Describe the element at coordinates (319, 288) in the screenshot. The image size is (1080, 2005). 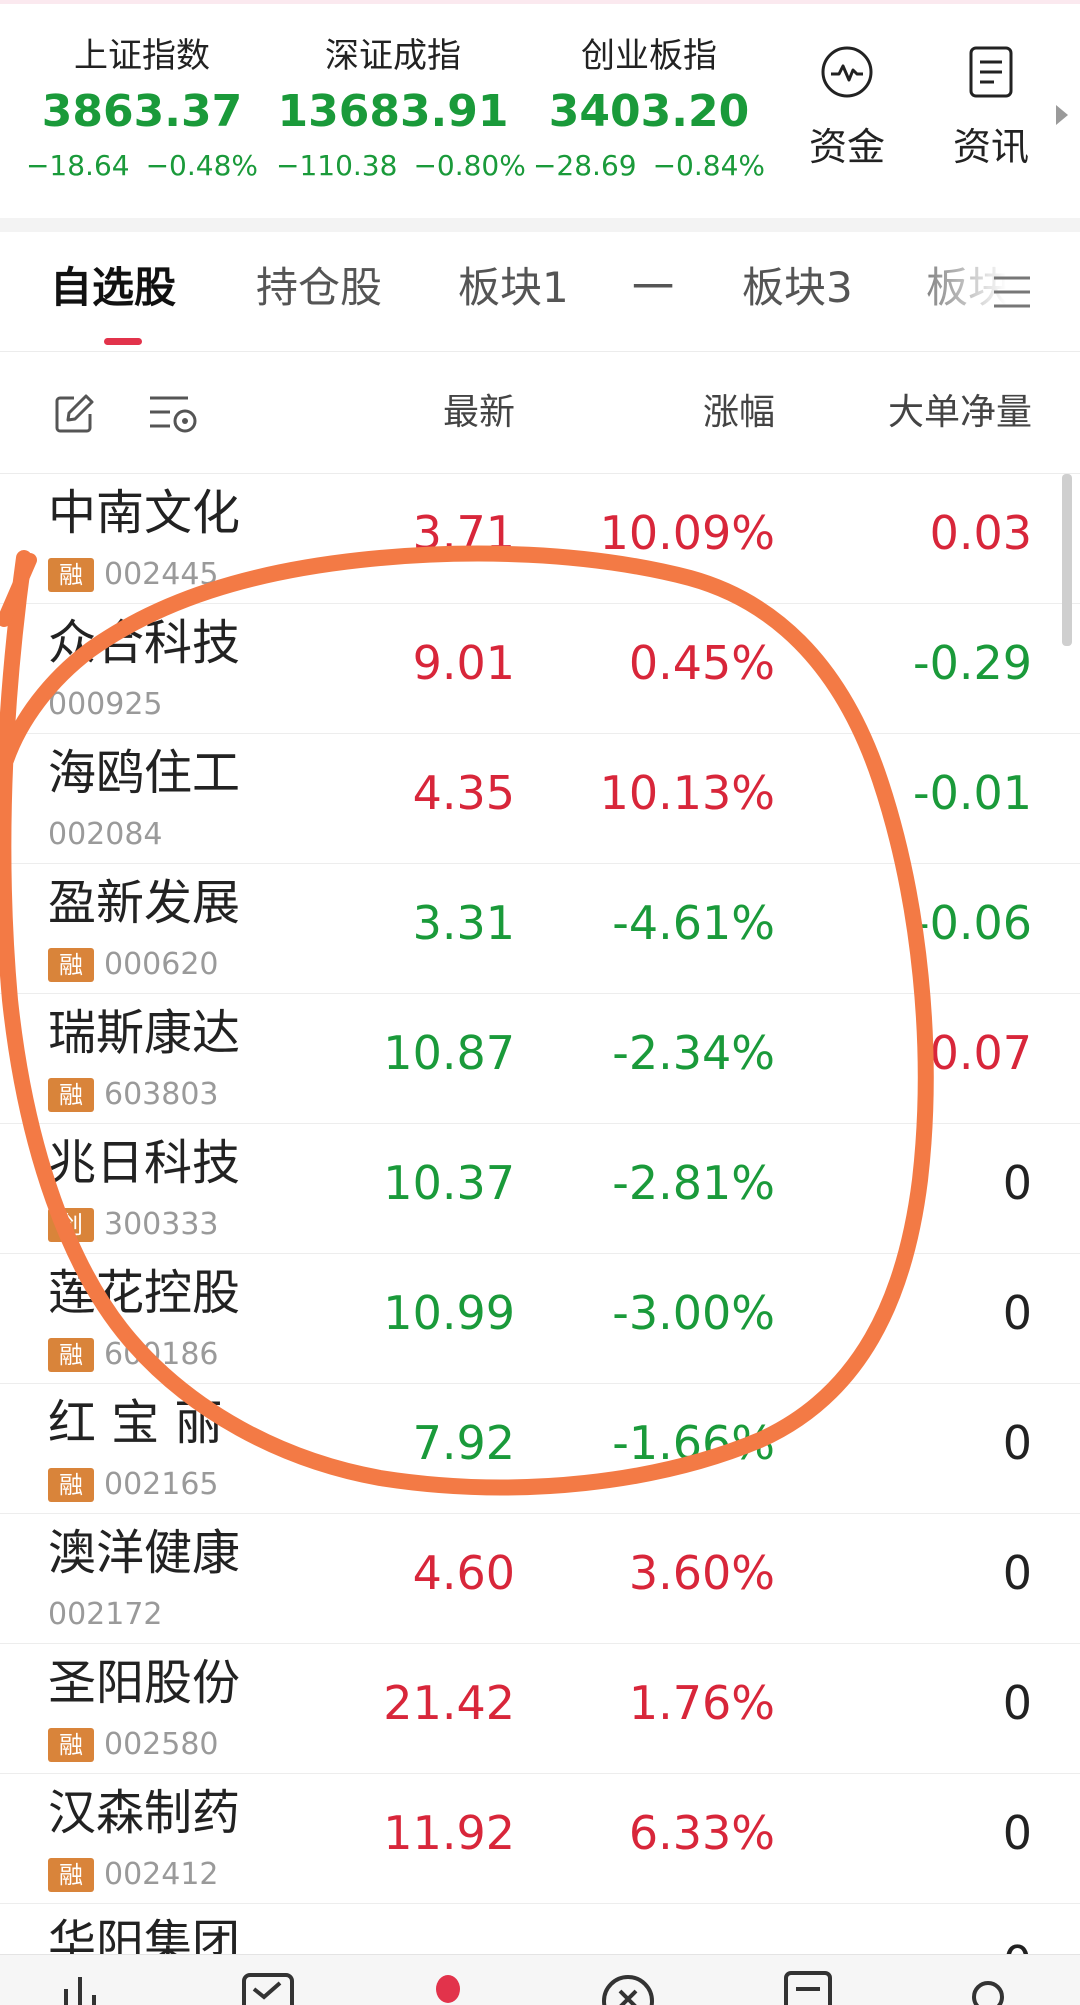
I see `tab-holdings: 持仓股` at that location.